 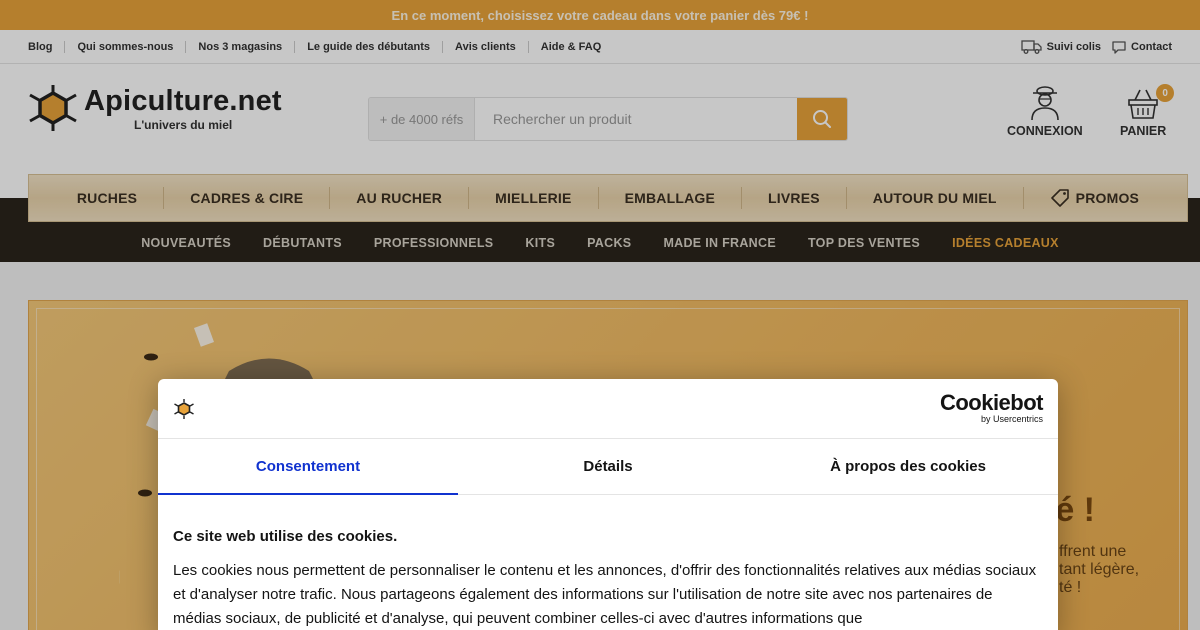 What do you see at coordinates (184, 408) in the screenshot?
I see `site-favicon-icon` at bounding box center [184, 408].